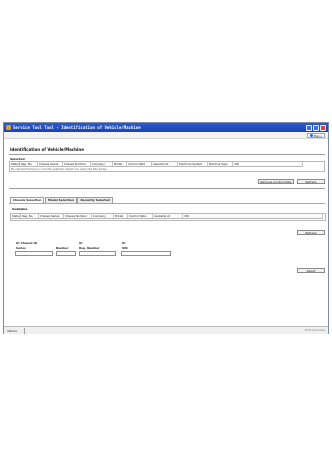 The height and width of the screenshot is (455, 332). I want to click on page-title: Identification of Vehicle/Machine, so click(47, 149).